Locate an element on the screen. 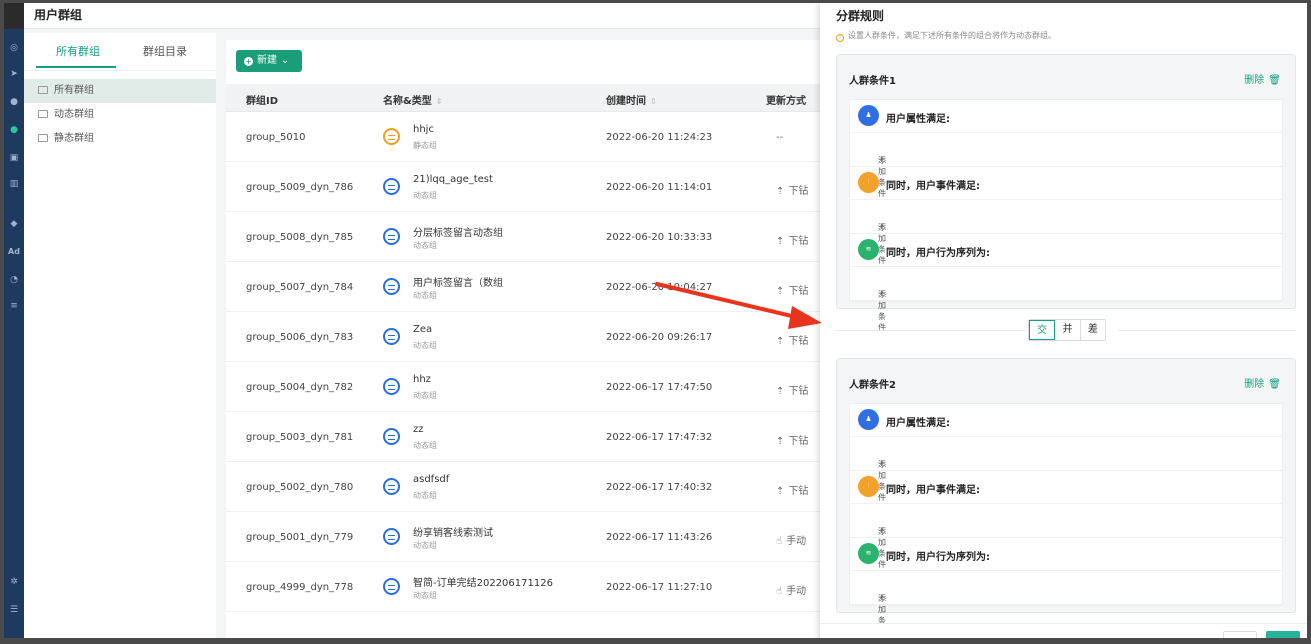 The height and width of the screenshot is (644, 1311). rail-logo is located at coordinates (14, 16).